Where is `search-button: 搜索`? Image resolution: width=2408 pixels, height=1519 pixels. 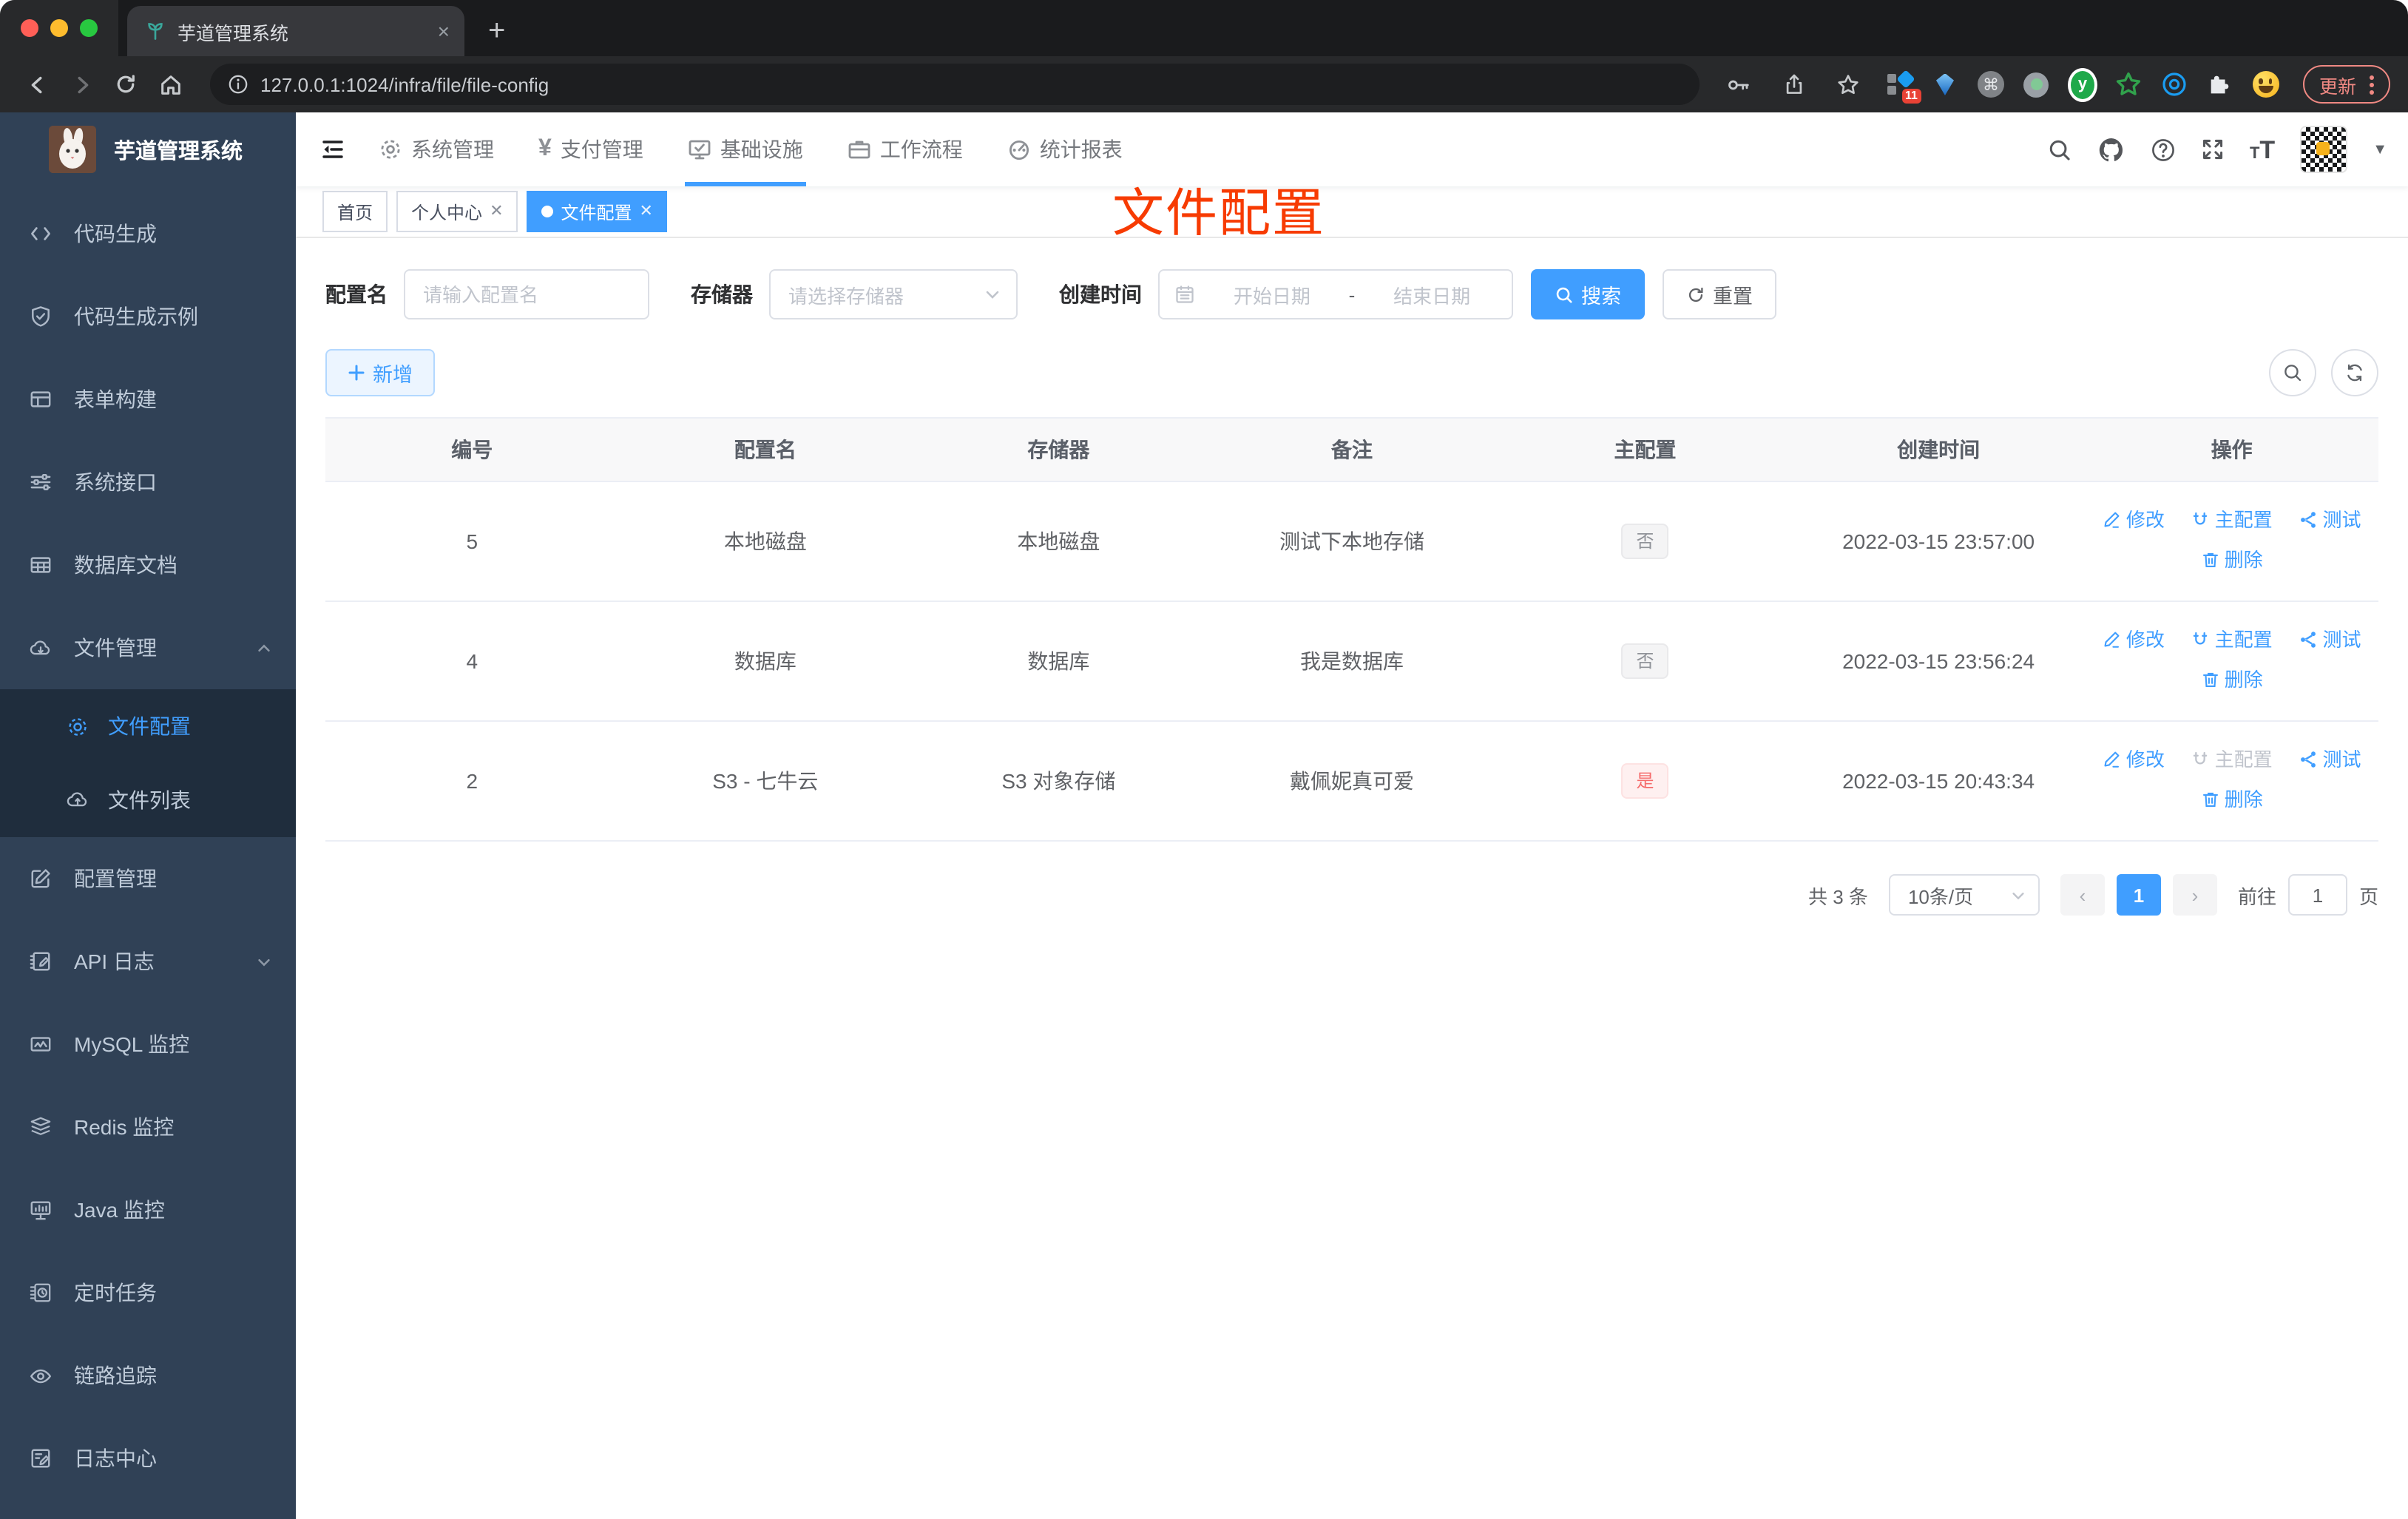 search-button: 搜索 is located at coordinates (1588, 294).